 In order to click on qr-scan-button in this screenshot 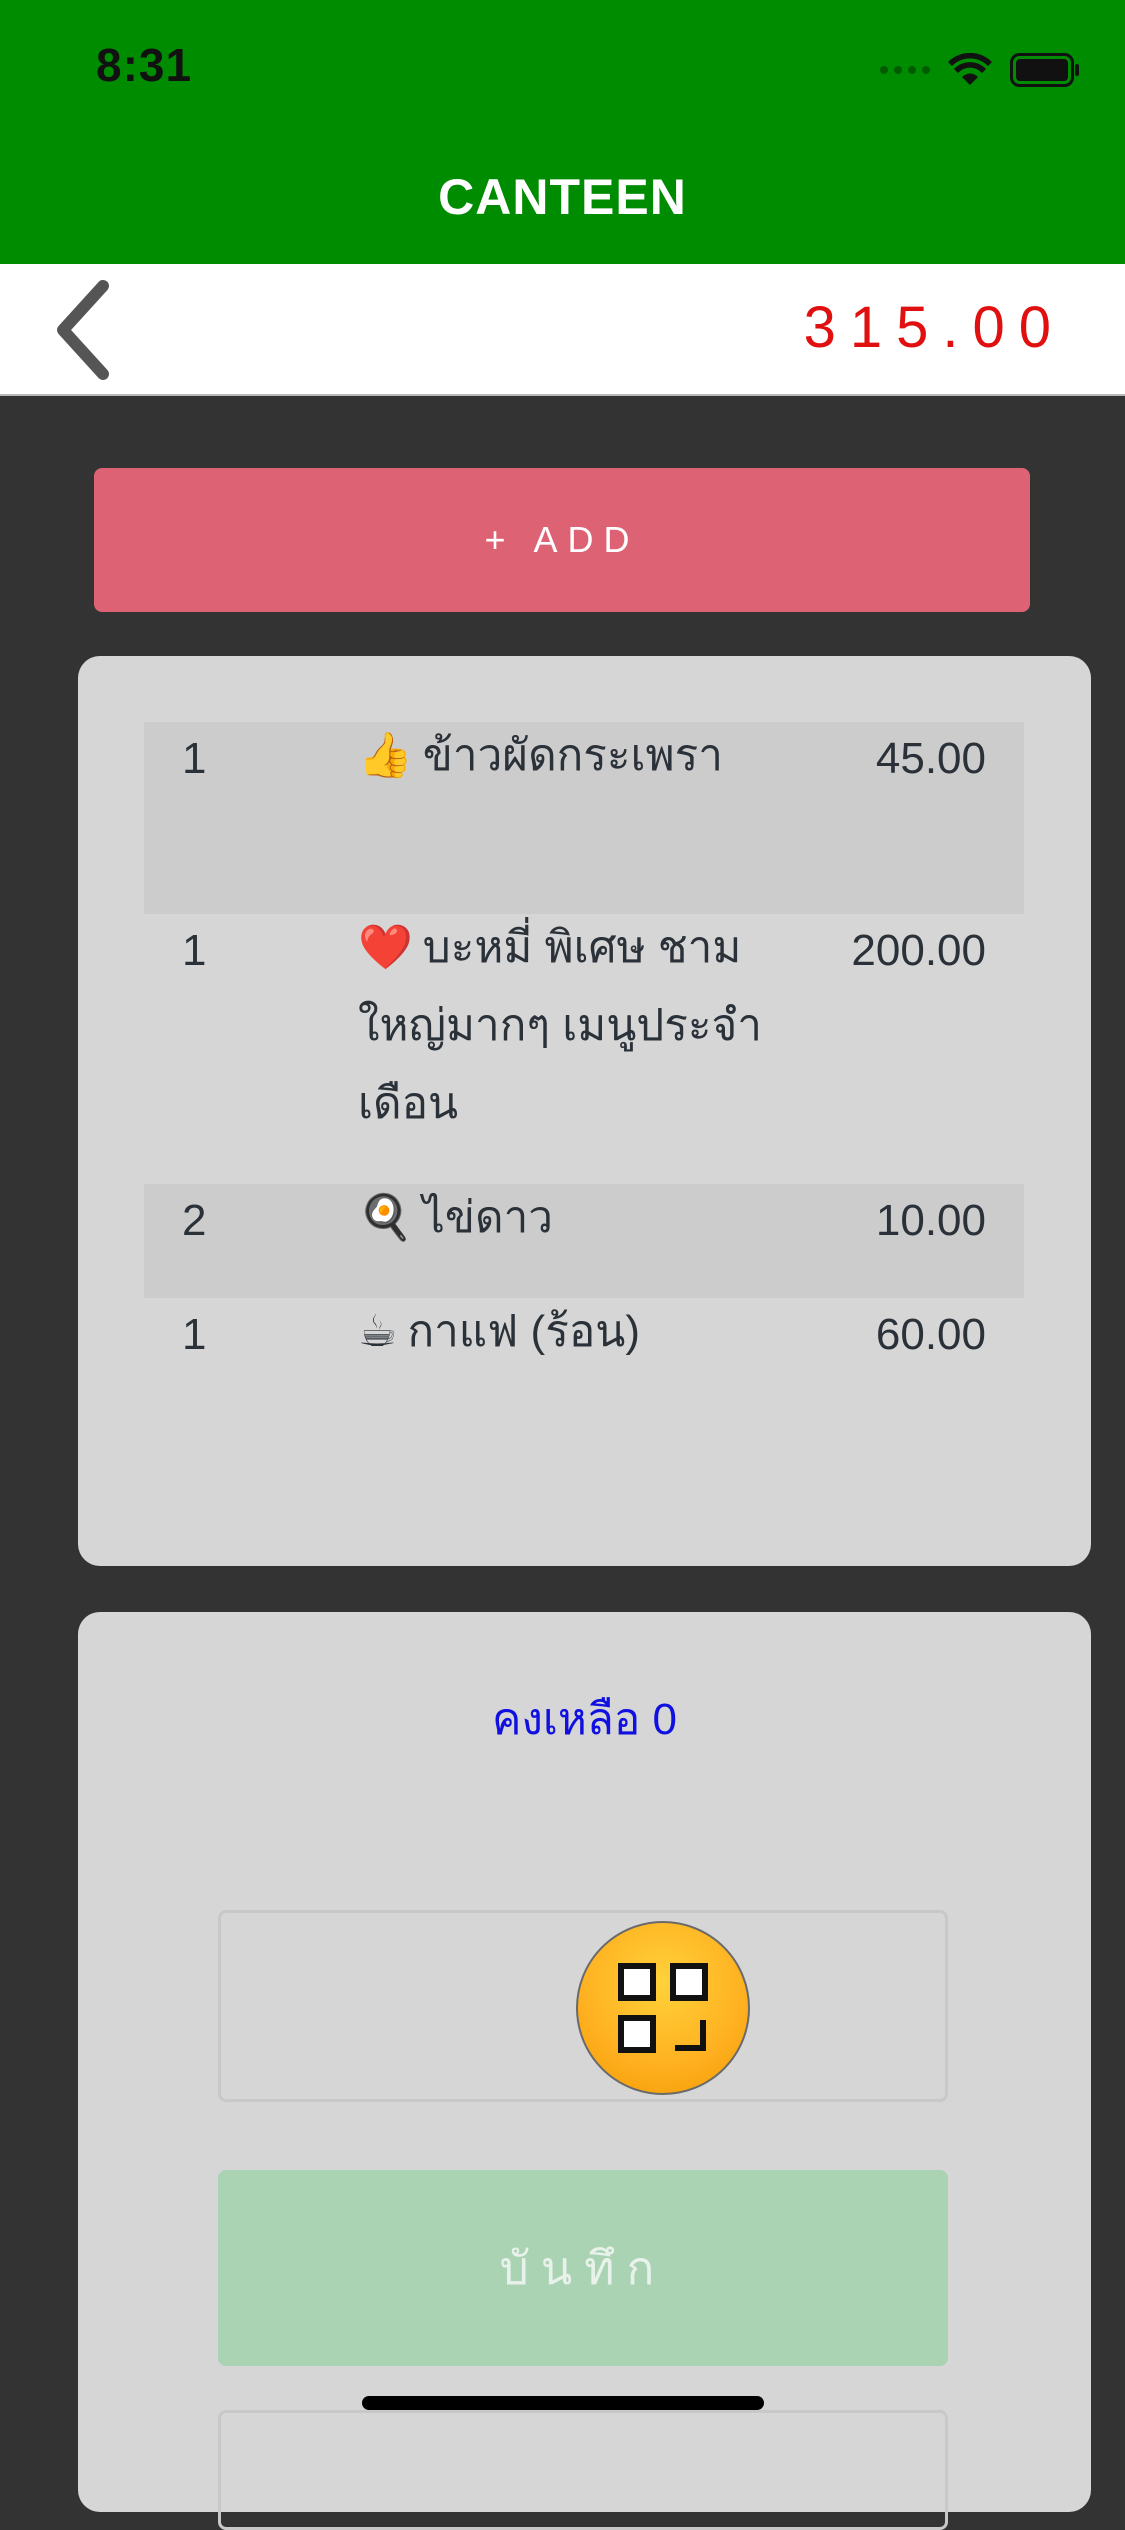, I will do `click(663, 2008)`.